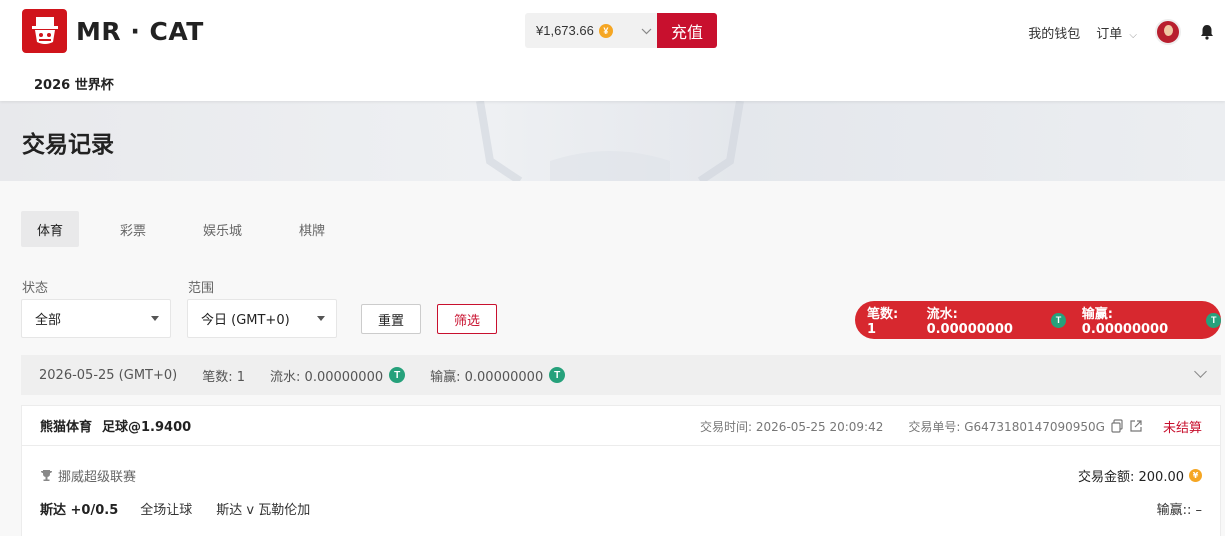 The height and width of the screenshot is (536, 1225). I want to click on tab-chess-cards: 棋牌, so click(312, 229).